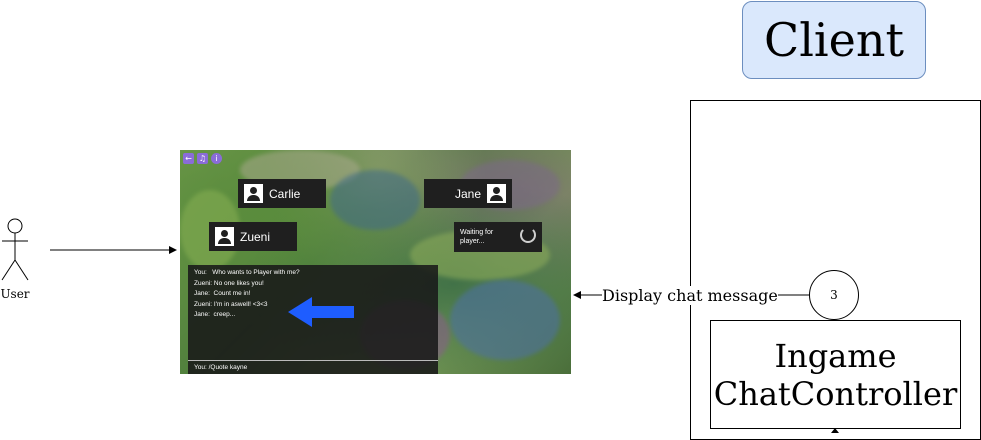  Describe the element at coordinates (255, 236) in the screenshot. I see `player-name: Zueni` at that location.